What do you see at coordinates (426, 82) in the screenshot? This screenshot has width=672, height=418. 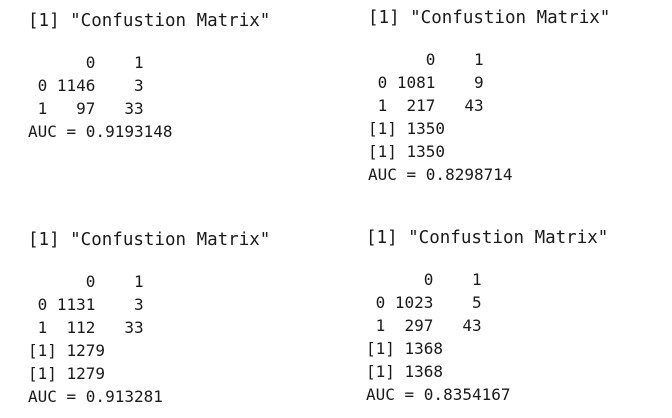 I see `matrix-row-0: 0 1081 9` at bounding box center [426, 82].